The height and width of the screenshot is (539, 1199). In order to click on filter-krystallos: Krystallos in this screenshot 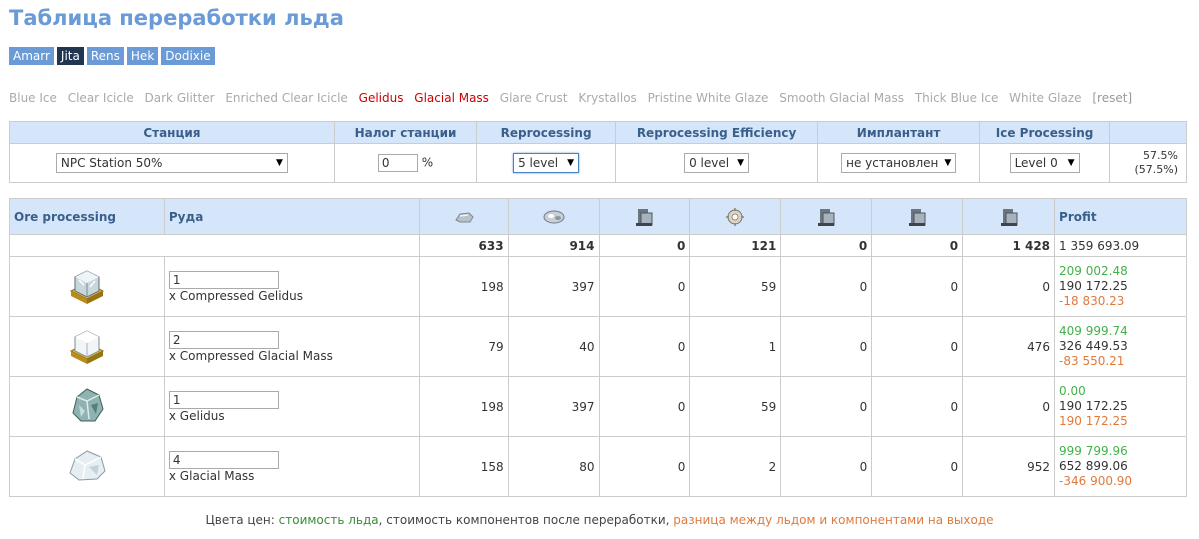, I will do `click(607, 98)`.